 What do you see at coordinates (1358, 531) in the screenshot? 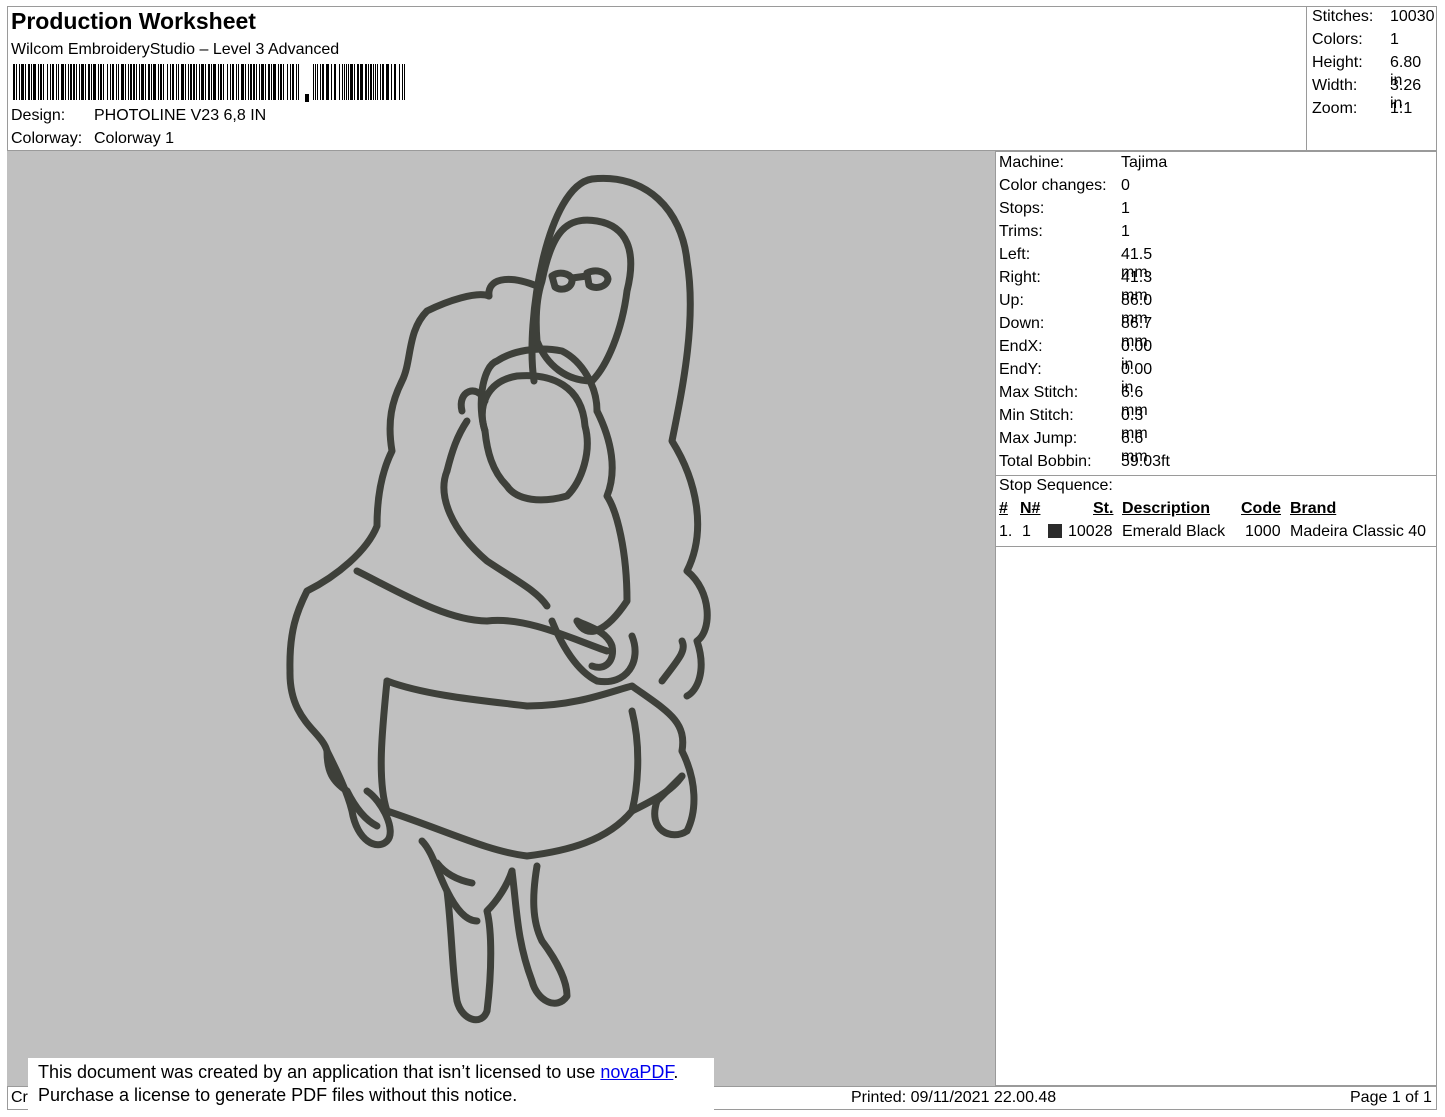
I see `row-brand: Madeira Classic 40` at bounding box center [1358, 531].